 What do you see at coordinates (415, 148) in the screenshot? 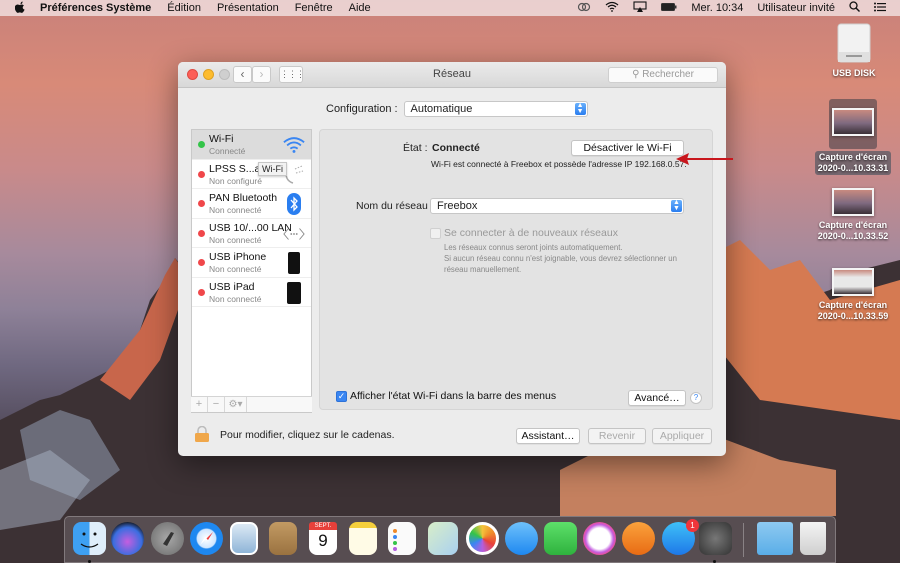
I see `status-label: État :` at bounding box center [415, 148].